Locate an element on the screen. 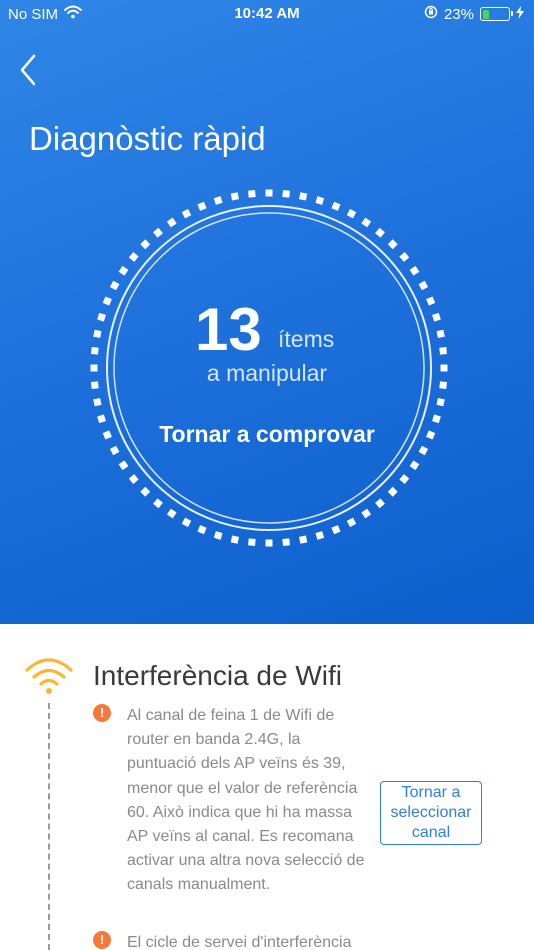 The image size is (534, 950). back-button is located at coordinates (29, 70).